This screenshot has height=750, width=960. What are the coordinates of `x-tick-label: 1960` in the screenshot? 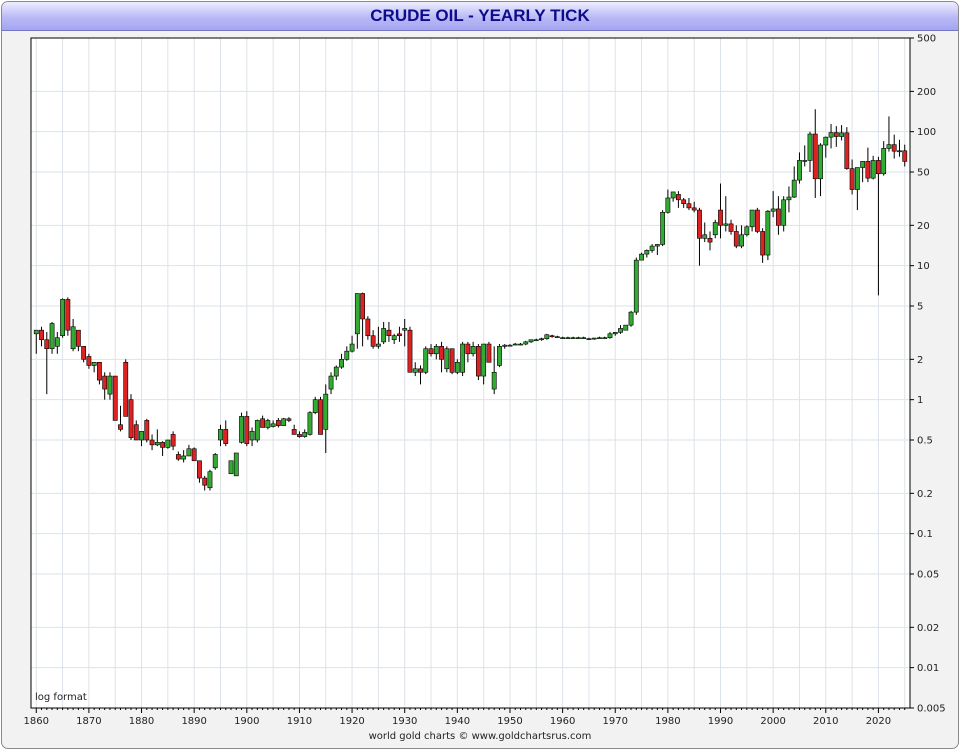 It's located at (562, 721).